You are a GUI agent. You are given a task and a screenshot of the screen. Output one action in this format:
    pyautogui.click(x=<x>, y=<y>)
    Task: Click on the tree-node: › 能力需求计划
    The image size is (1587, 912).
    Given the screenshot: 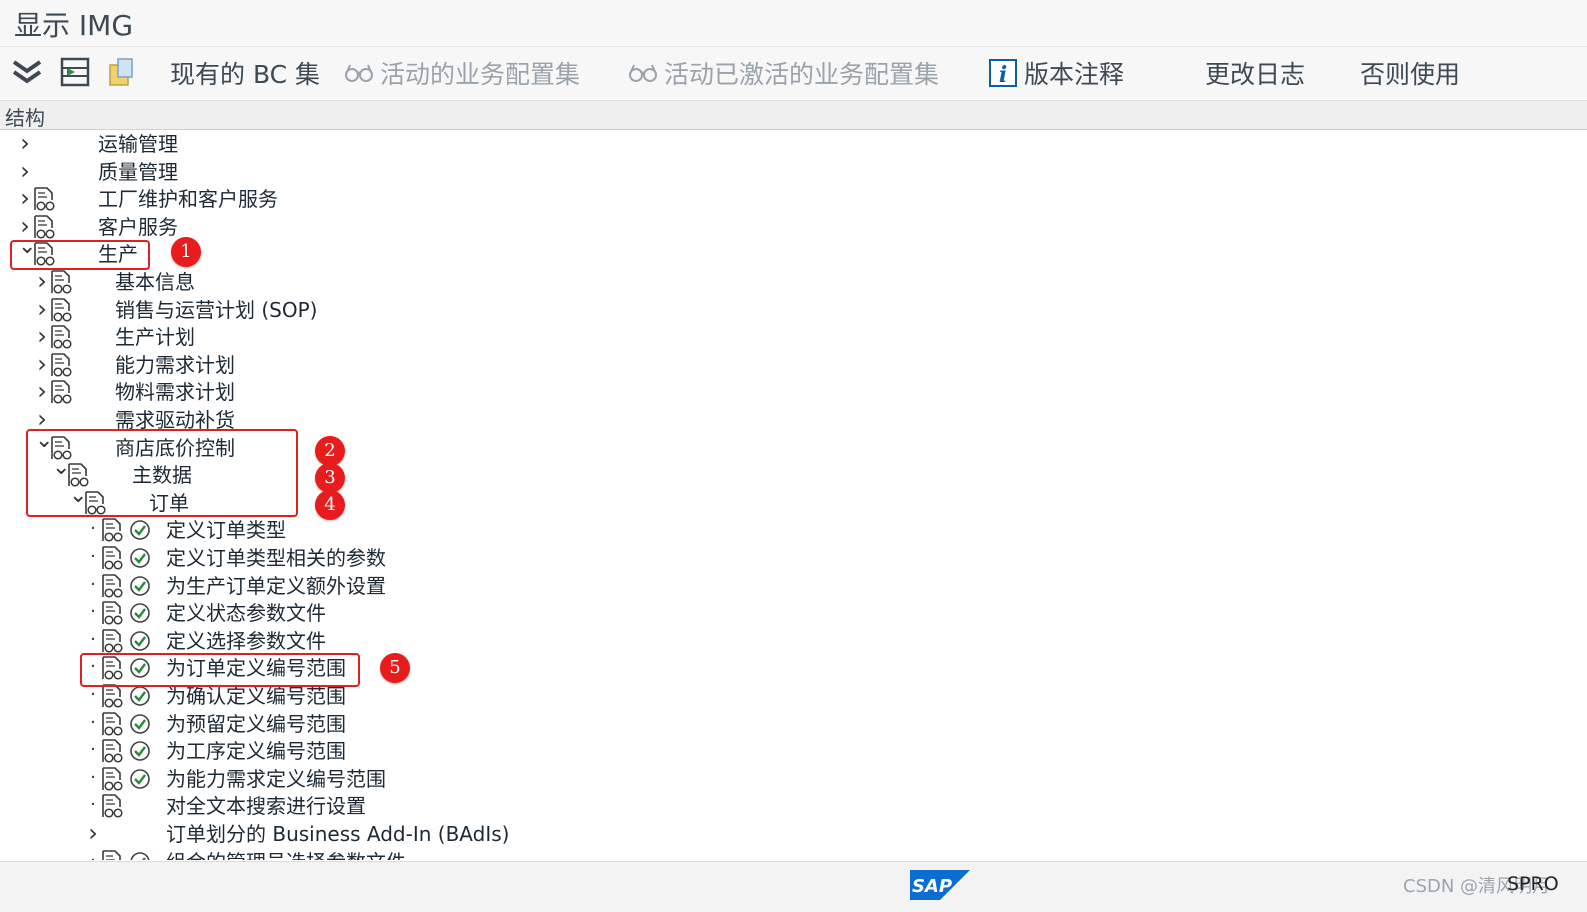 What is the action you would take?
    pyautogui.click(x=600, y=365)
    